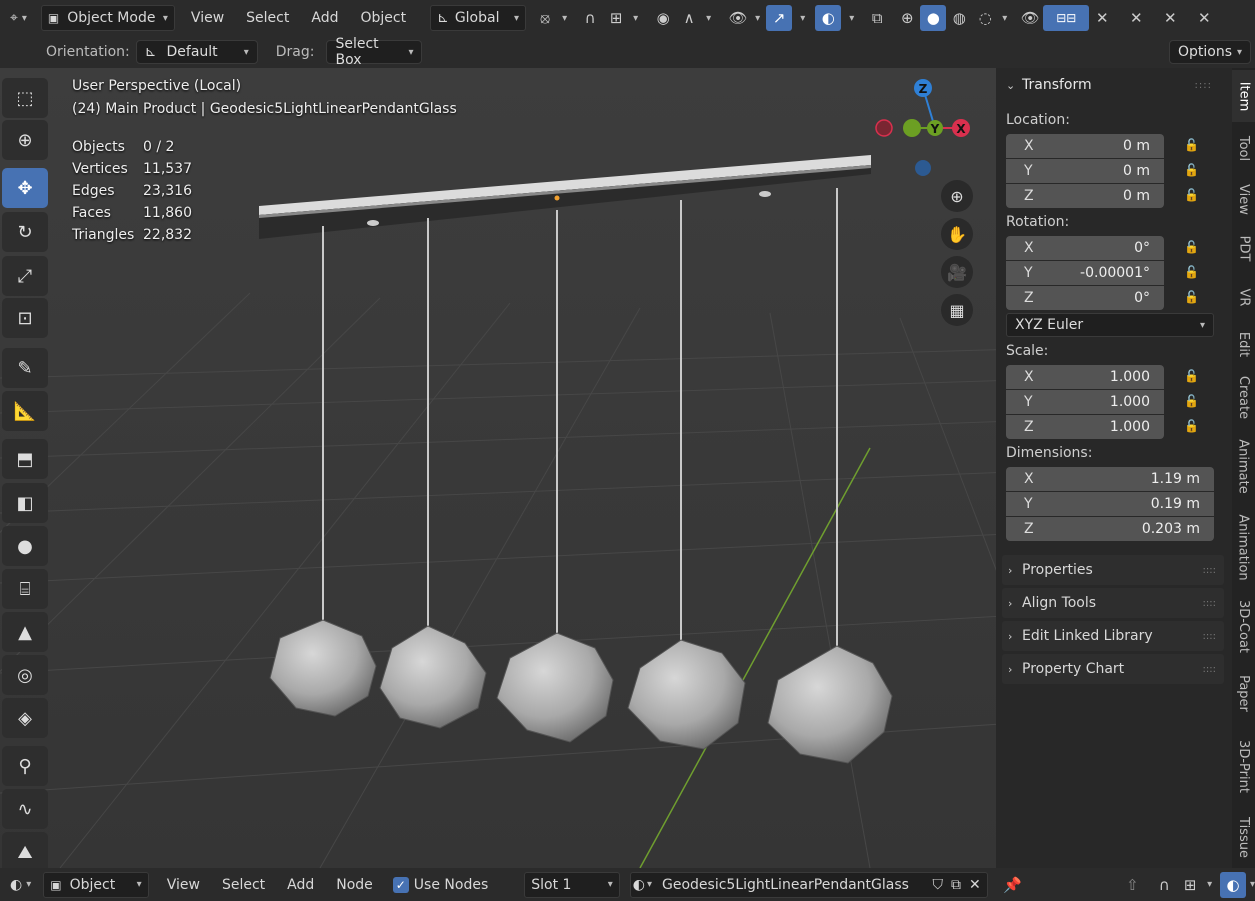 The image size is (1255, 901). Describe the element at coordinates (937, 885) in the screenshot. I see `fake-user-shield-icon: ⛉` at that location.